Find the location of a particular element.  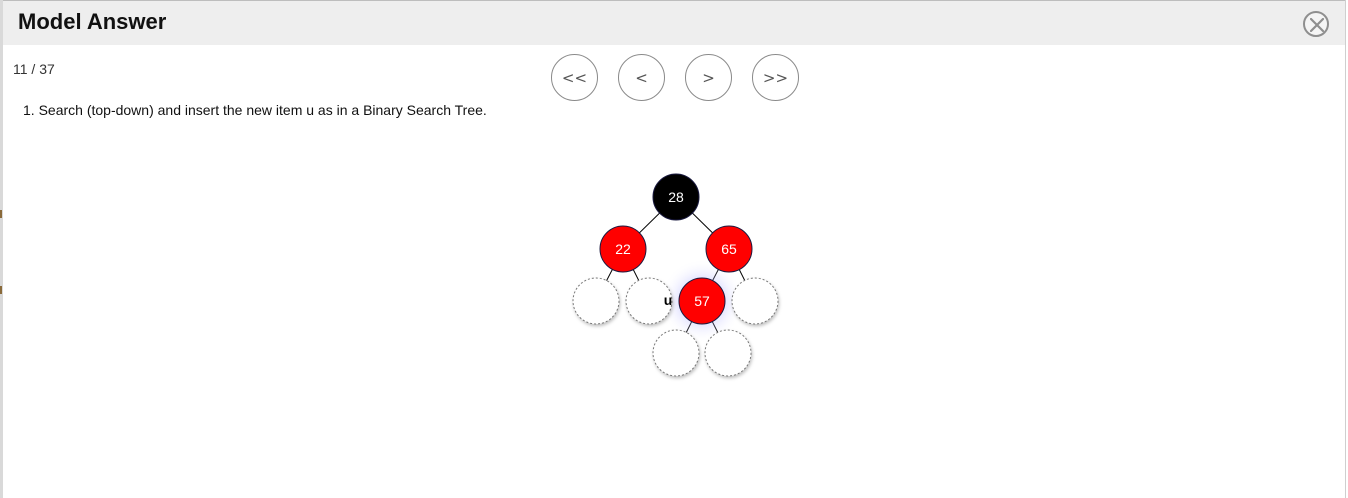

red-black-tree: 28 22 65 57 u is located at coordinates (675, 275).